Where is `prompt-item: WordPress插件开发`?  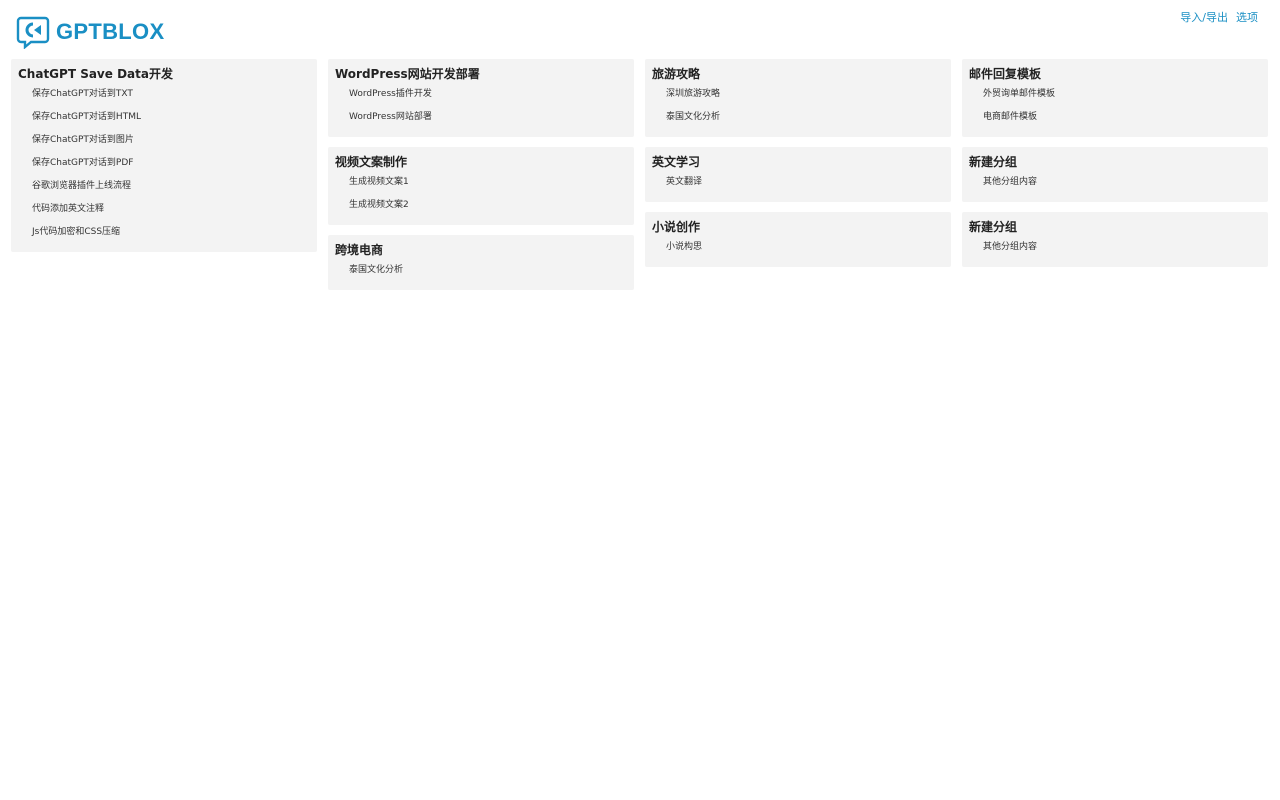
prompt-item: WordPress插件开发 is located at coordinates (481, 94).